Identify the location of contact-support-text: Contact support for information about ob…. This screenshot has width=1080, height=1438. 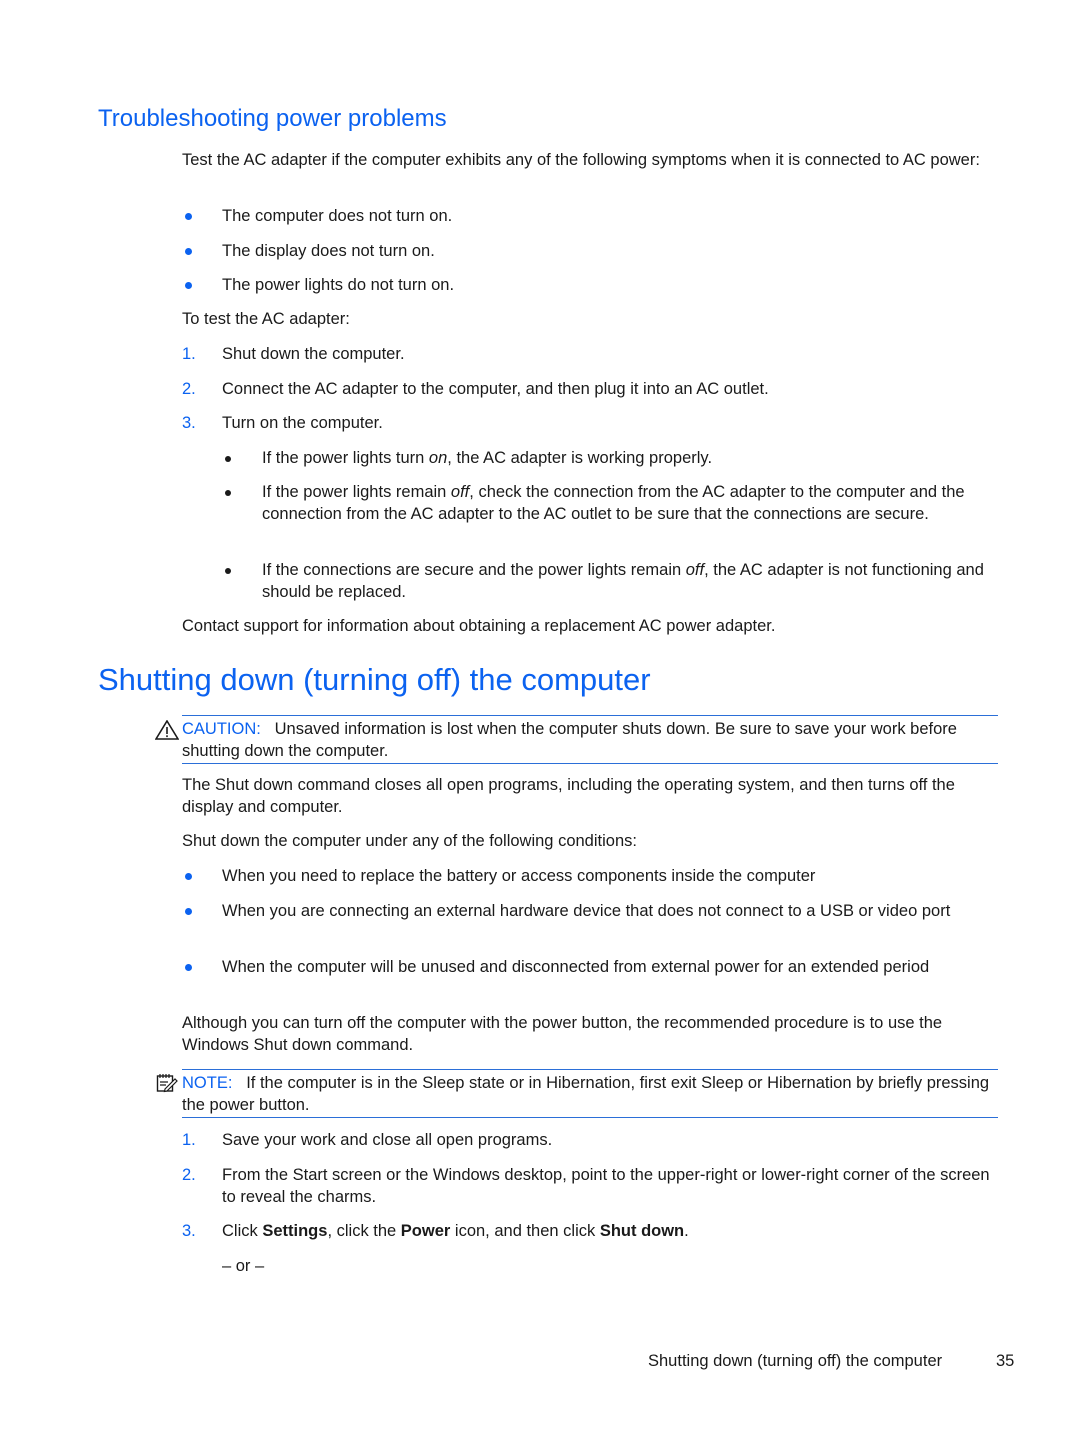
(479, 626).